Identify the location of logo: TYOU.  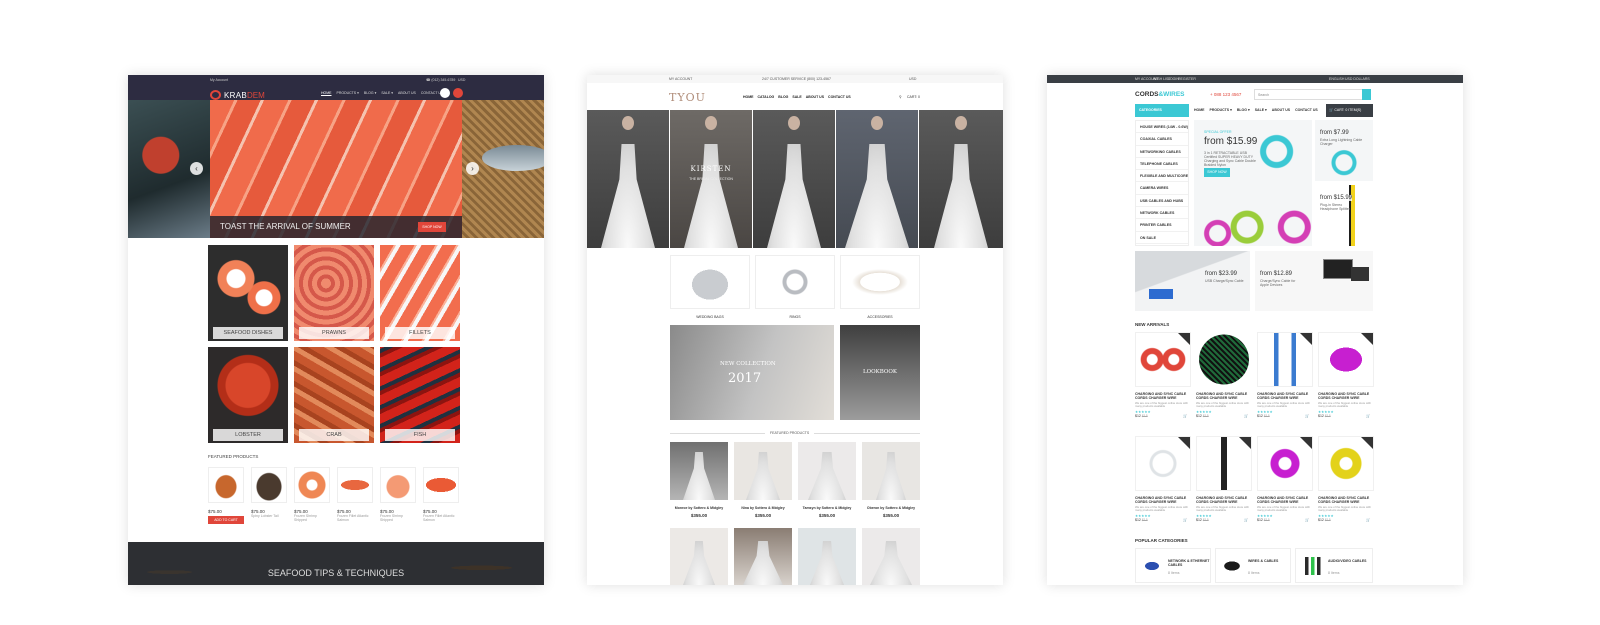
(687, 97).